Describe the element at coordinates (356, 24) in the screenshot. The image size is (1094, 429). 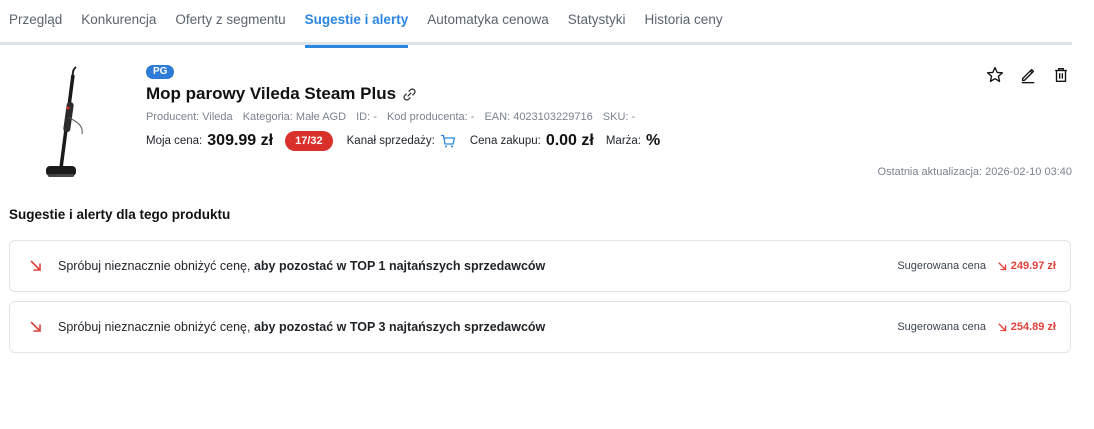
I see `tab-sugestie-i-alerty: Sugestie i alerty` at that location.